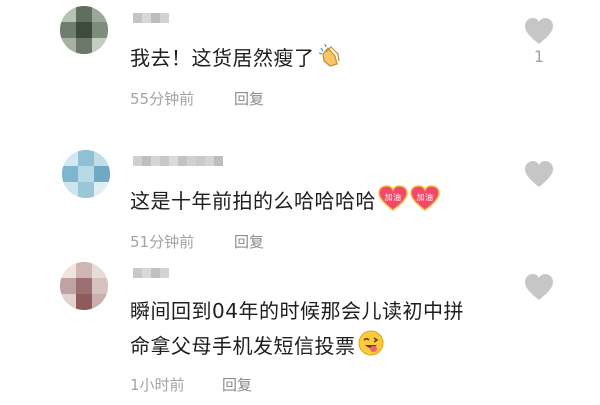 The height and width of the screenshot is (405, 600). I want to click on comment-text: 我去！这货居然瘦了, so click(236, 59).